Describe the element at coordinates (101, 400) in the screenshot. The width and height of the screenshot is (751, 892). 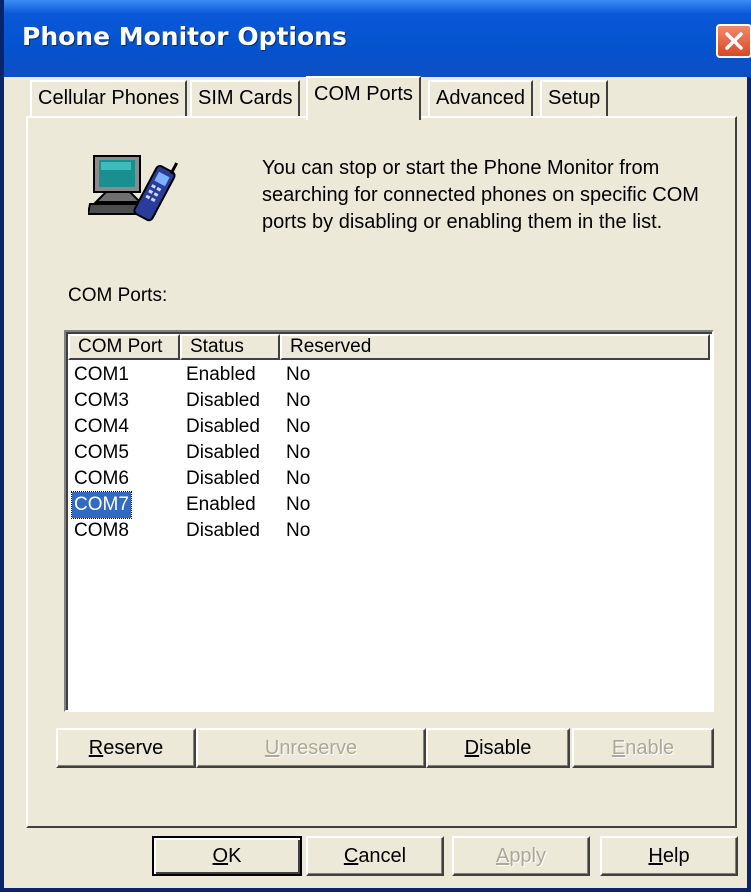
I see `port-cell: COM3` at that location.